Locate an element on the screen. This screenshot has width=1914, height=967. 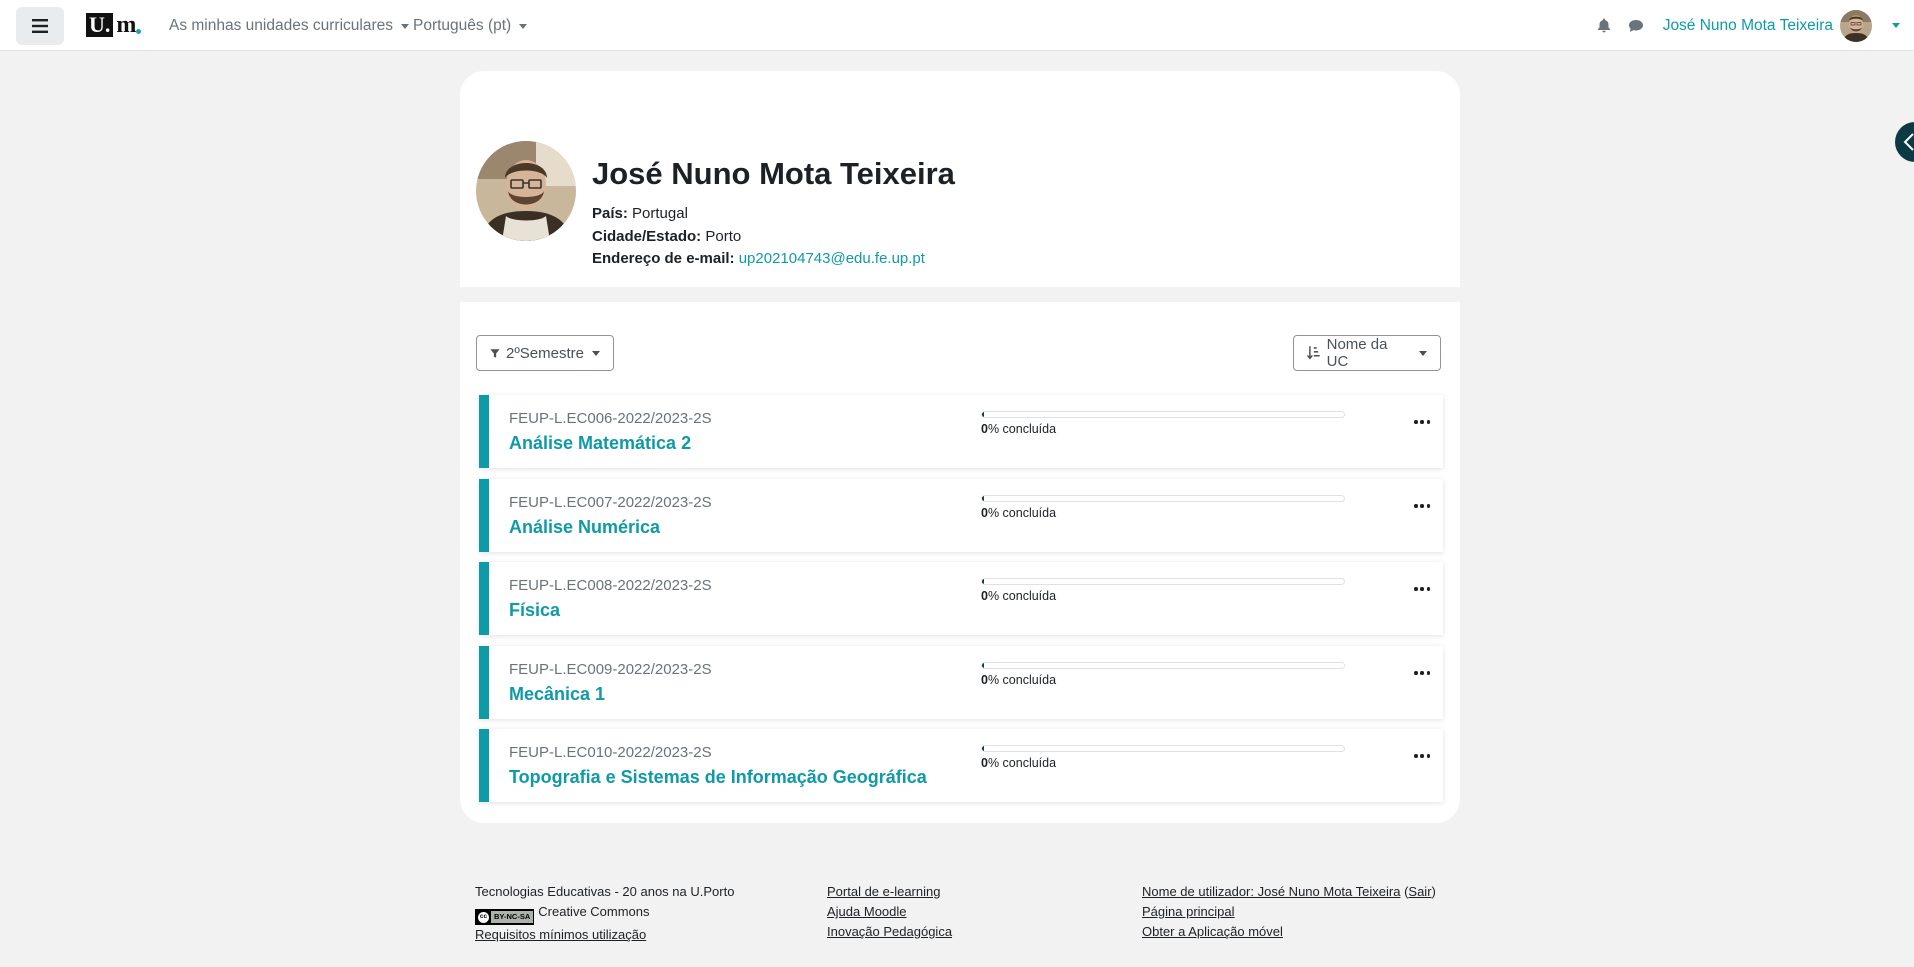
course-title-link: Física is located at coordinates (534, 610).